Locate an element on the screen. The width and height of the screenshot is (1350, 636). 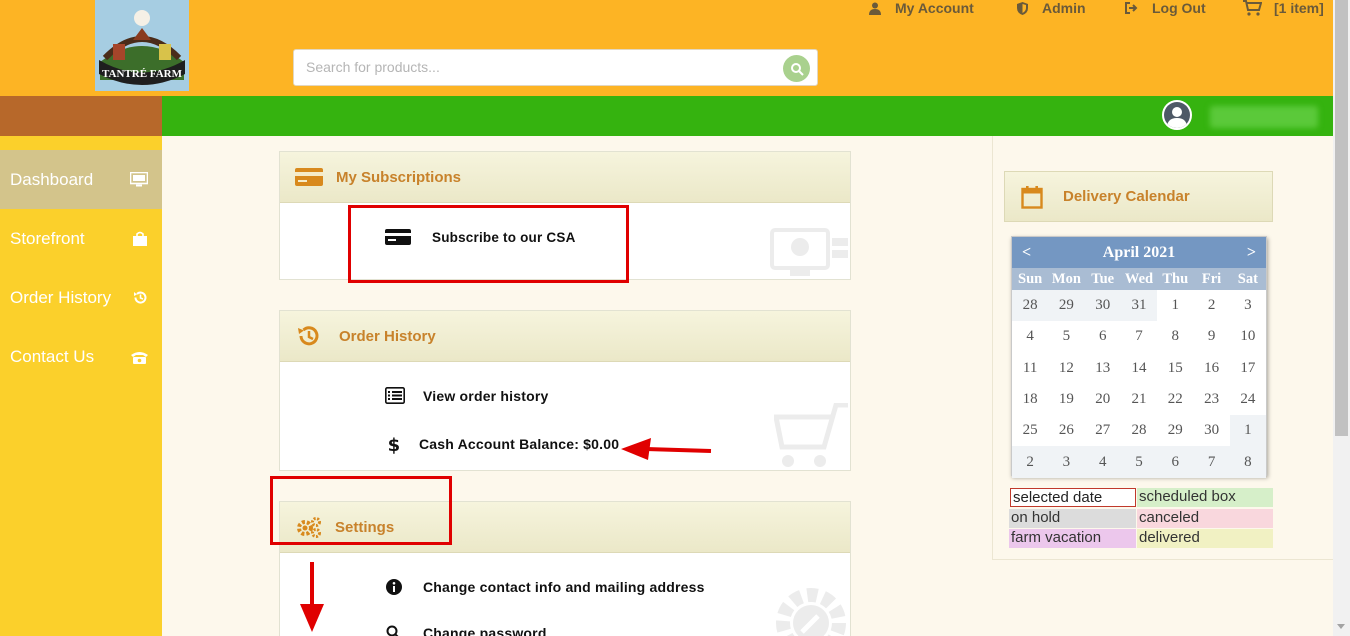
sidebar-item-label: Storefront is located at coordinates (47, 238).